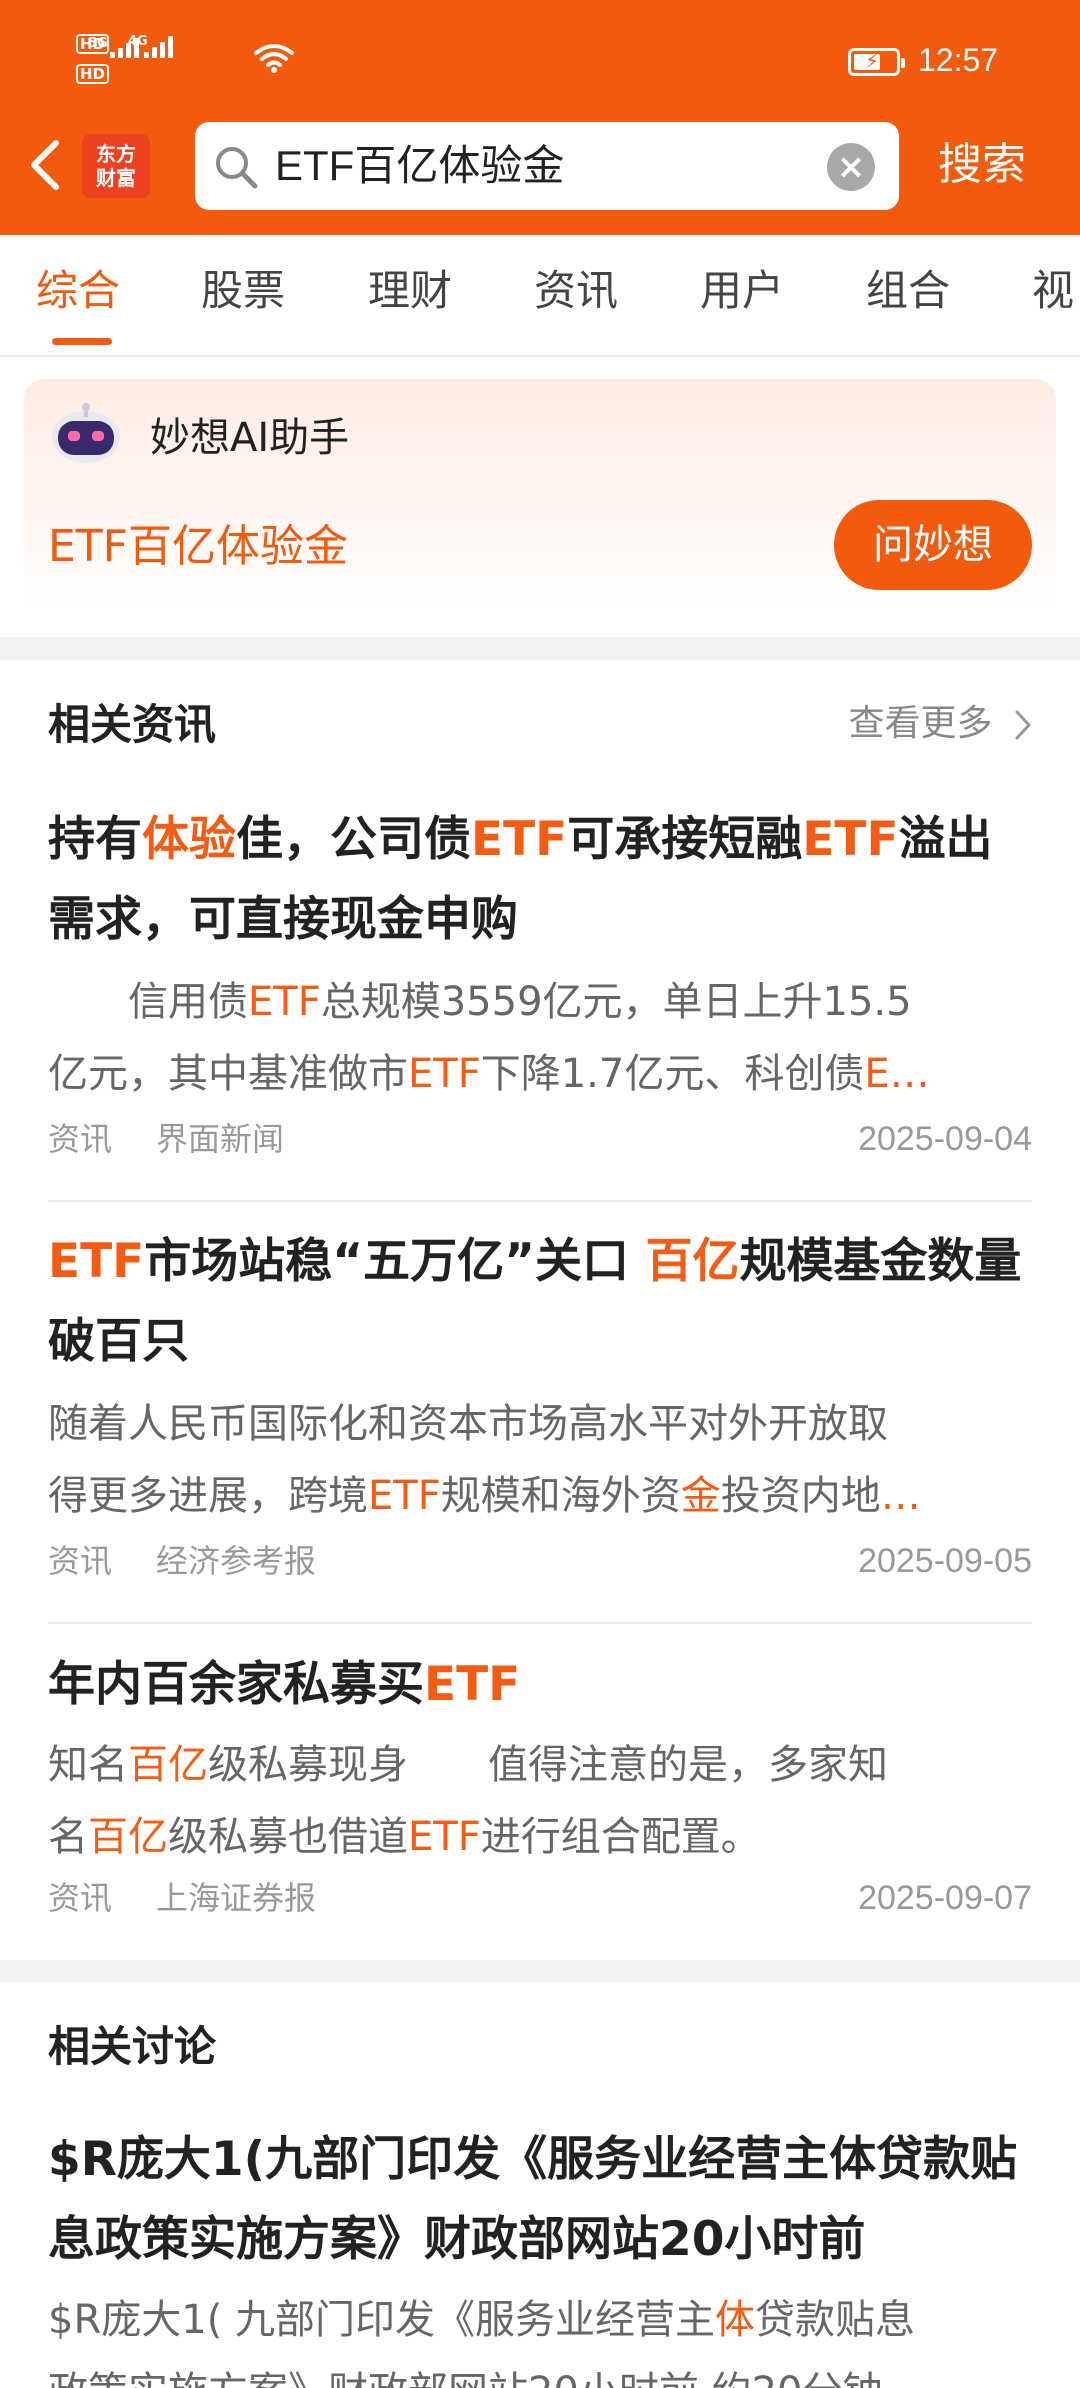 This screenshot has width=1080, height=2388. Describe the element at coordinates (236, 1684) in the screenshot. I see `text-run: 年内百余家私募买` at that location.